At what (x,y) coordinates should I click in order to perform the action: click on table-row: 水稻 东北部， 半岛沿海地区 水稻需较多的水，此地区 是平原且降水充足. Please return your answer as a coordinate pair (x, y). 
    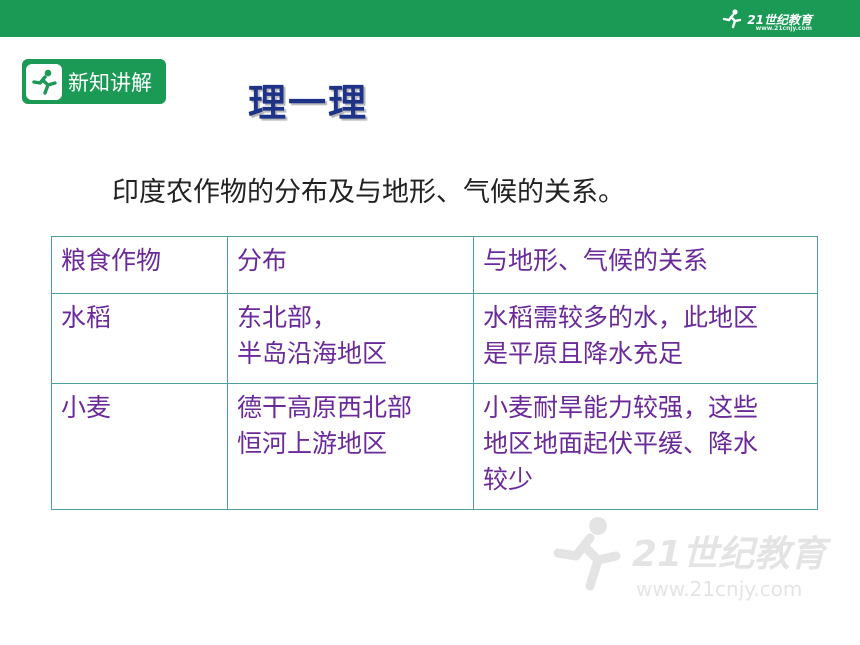
    Looking at the image, I should click on (434, 338).